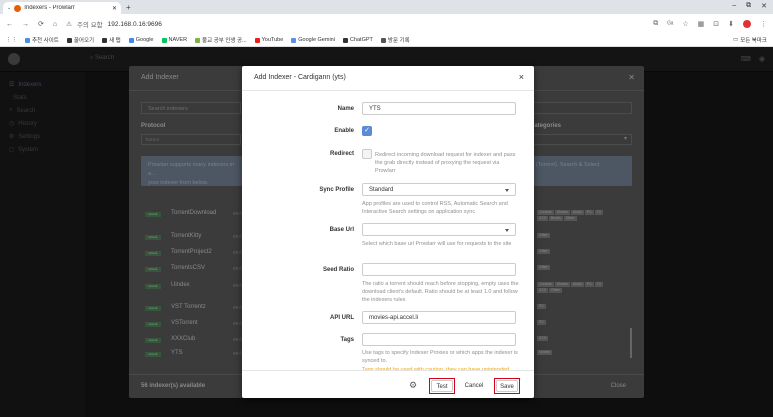  Describe the element at coordinates (750, 40) in the screenshot. I see `all-bookmarks: ▭ 모든 북마크` at that location.